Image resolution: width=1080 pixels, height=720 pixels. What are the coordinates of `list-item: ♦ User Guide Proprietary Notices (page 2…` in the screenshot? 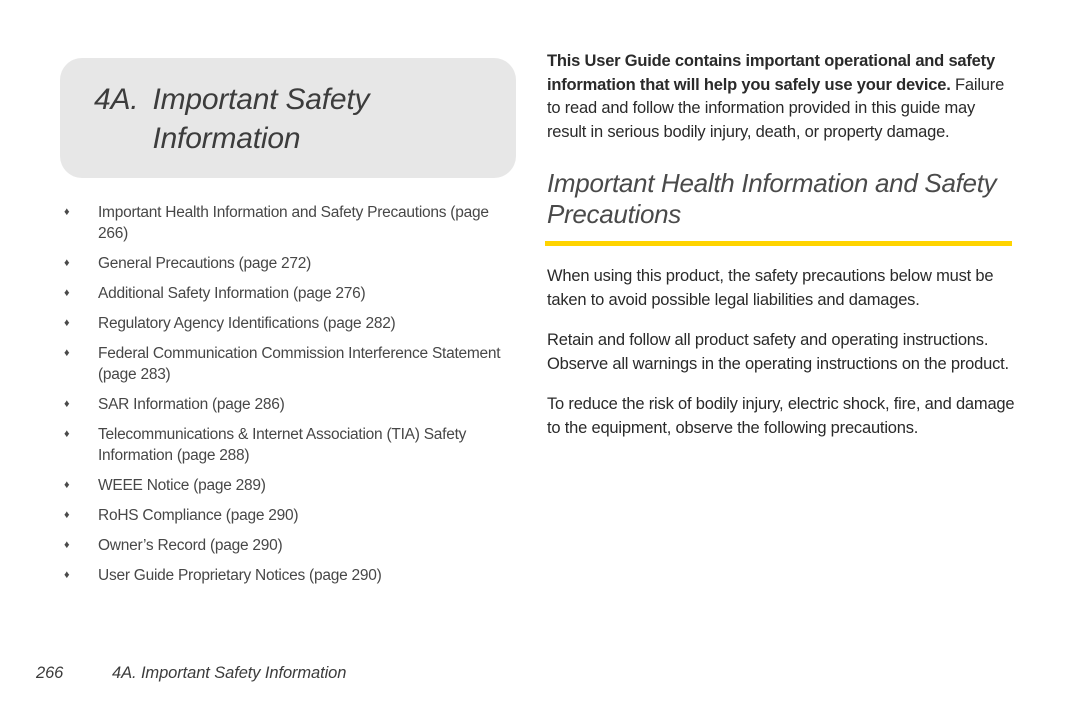 It's located at (290, 575).